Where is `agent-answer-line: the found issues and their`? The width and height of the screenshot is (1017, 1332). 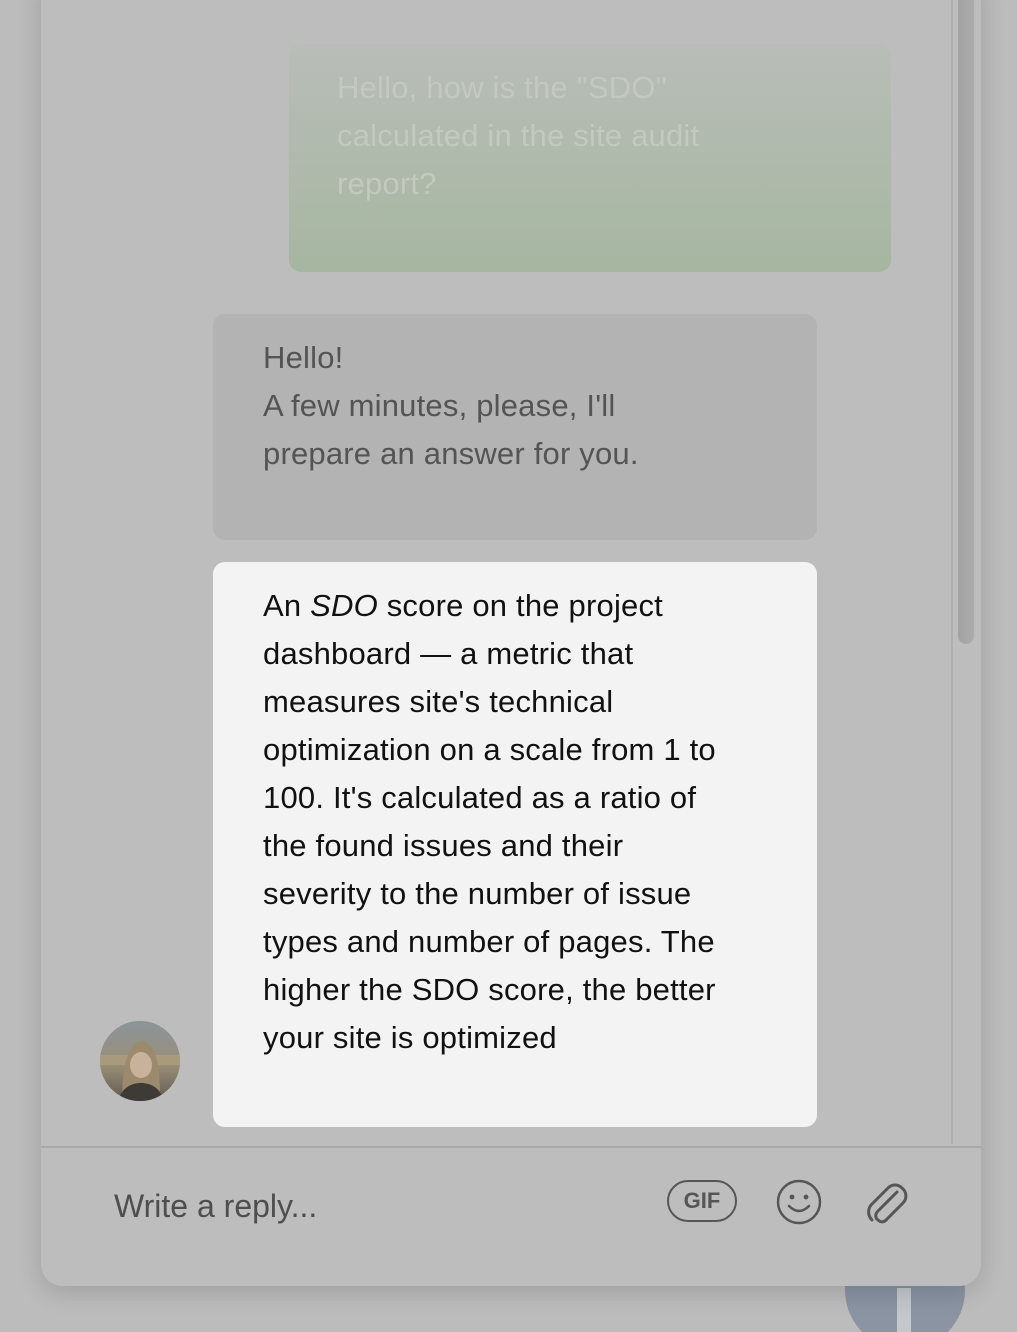 agent-answer-line: the found issues and their is located at coordinates (443, 845).